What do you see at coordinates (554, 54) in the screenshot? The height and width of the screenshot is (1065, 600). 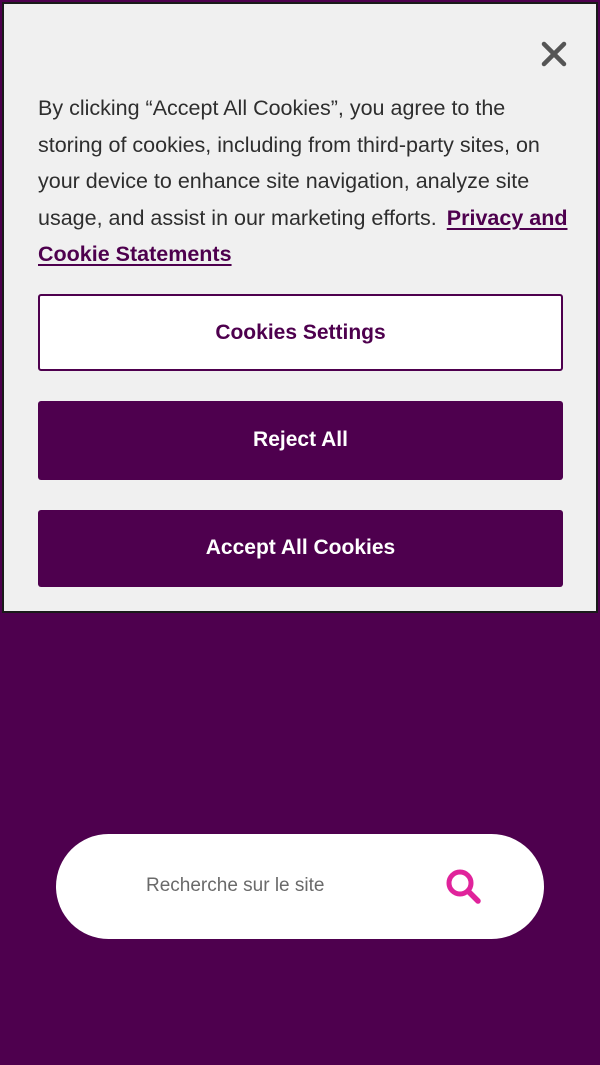 I see `close-icon` at bounding box center [554, 54].